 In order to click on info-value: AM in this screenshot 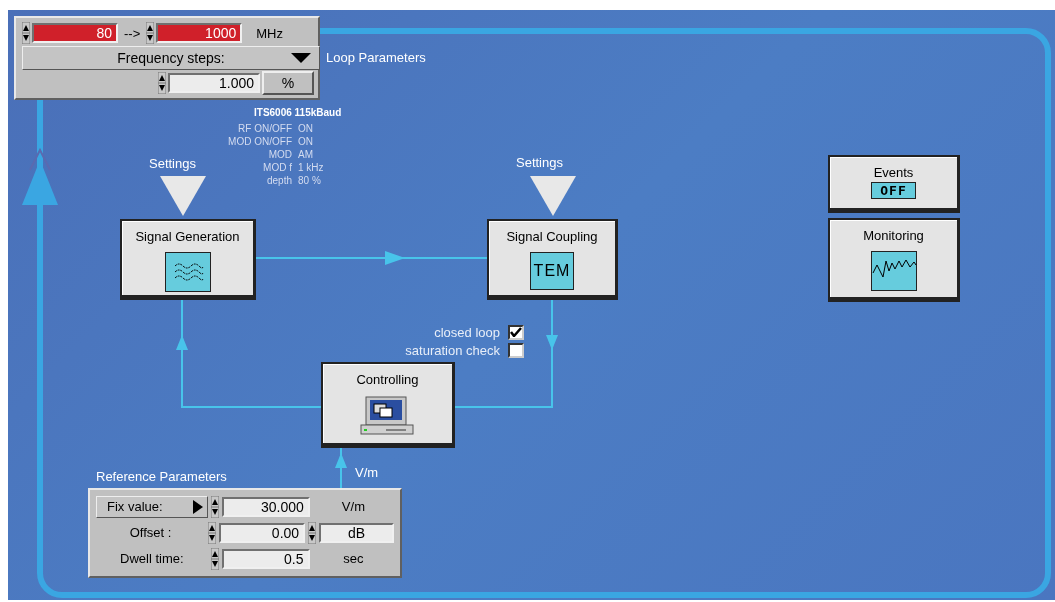, I will do `click(306, 154)`.